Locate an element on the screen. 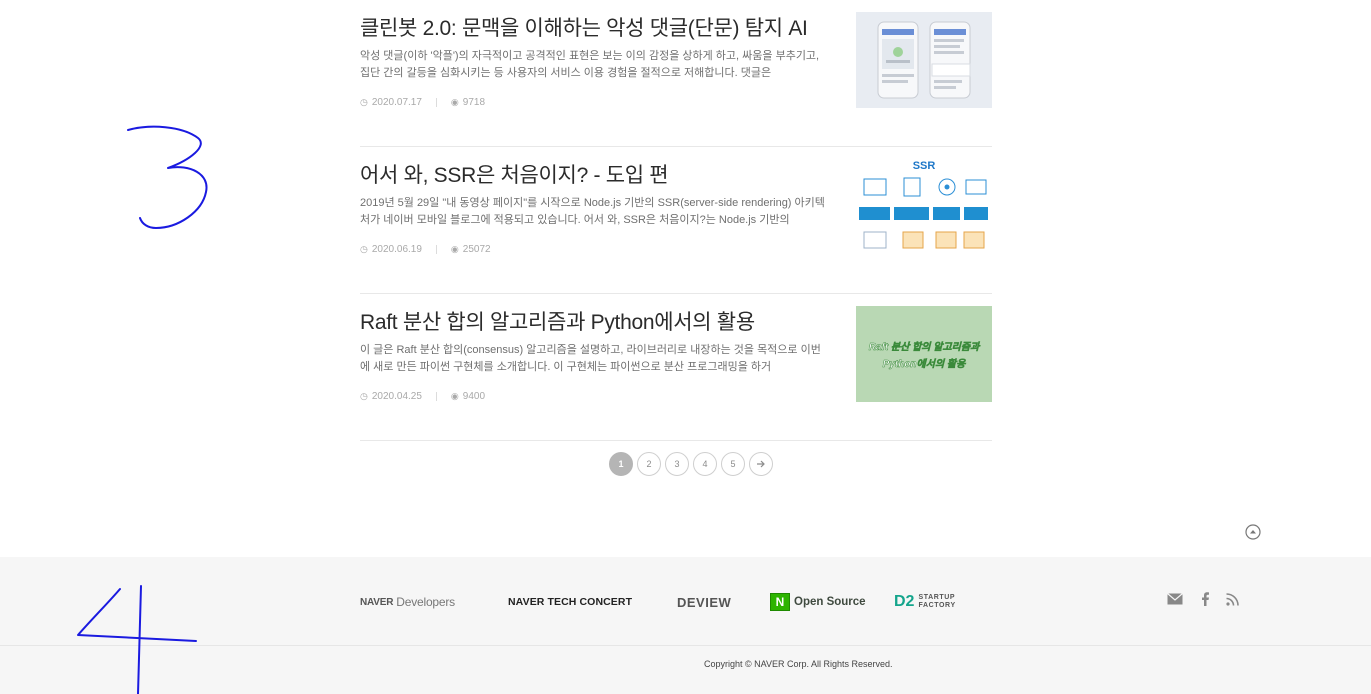 The image size is (1371, 694). next-page-button is located at coordinates (761, 464).